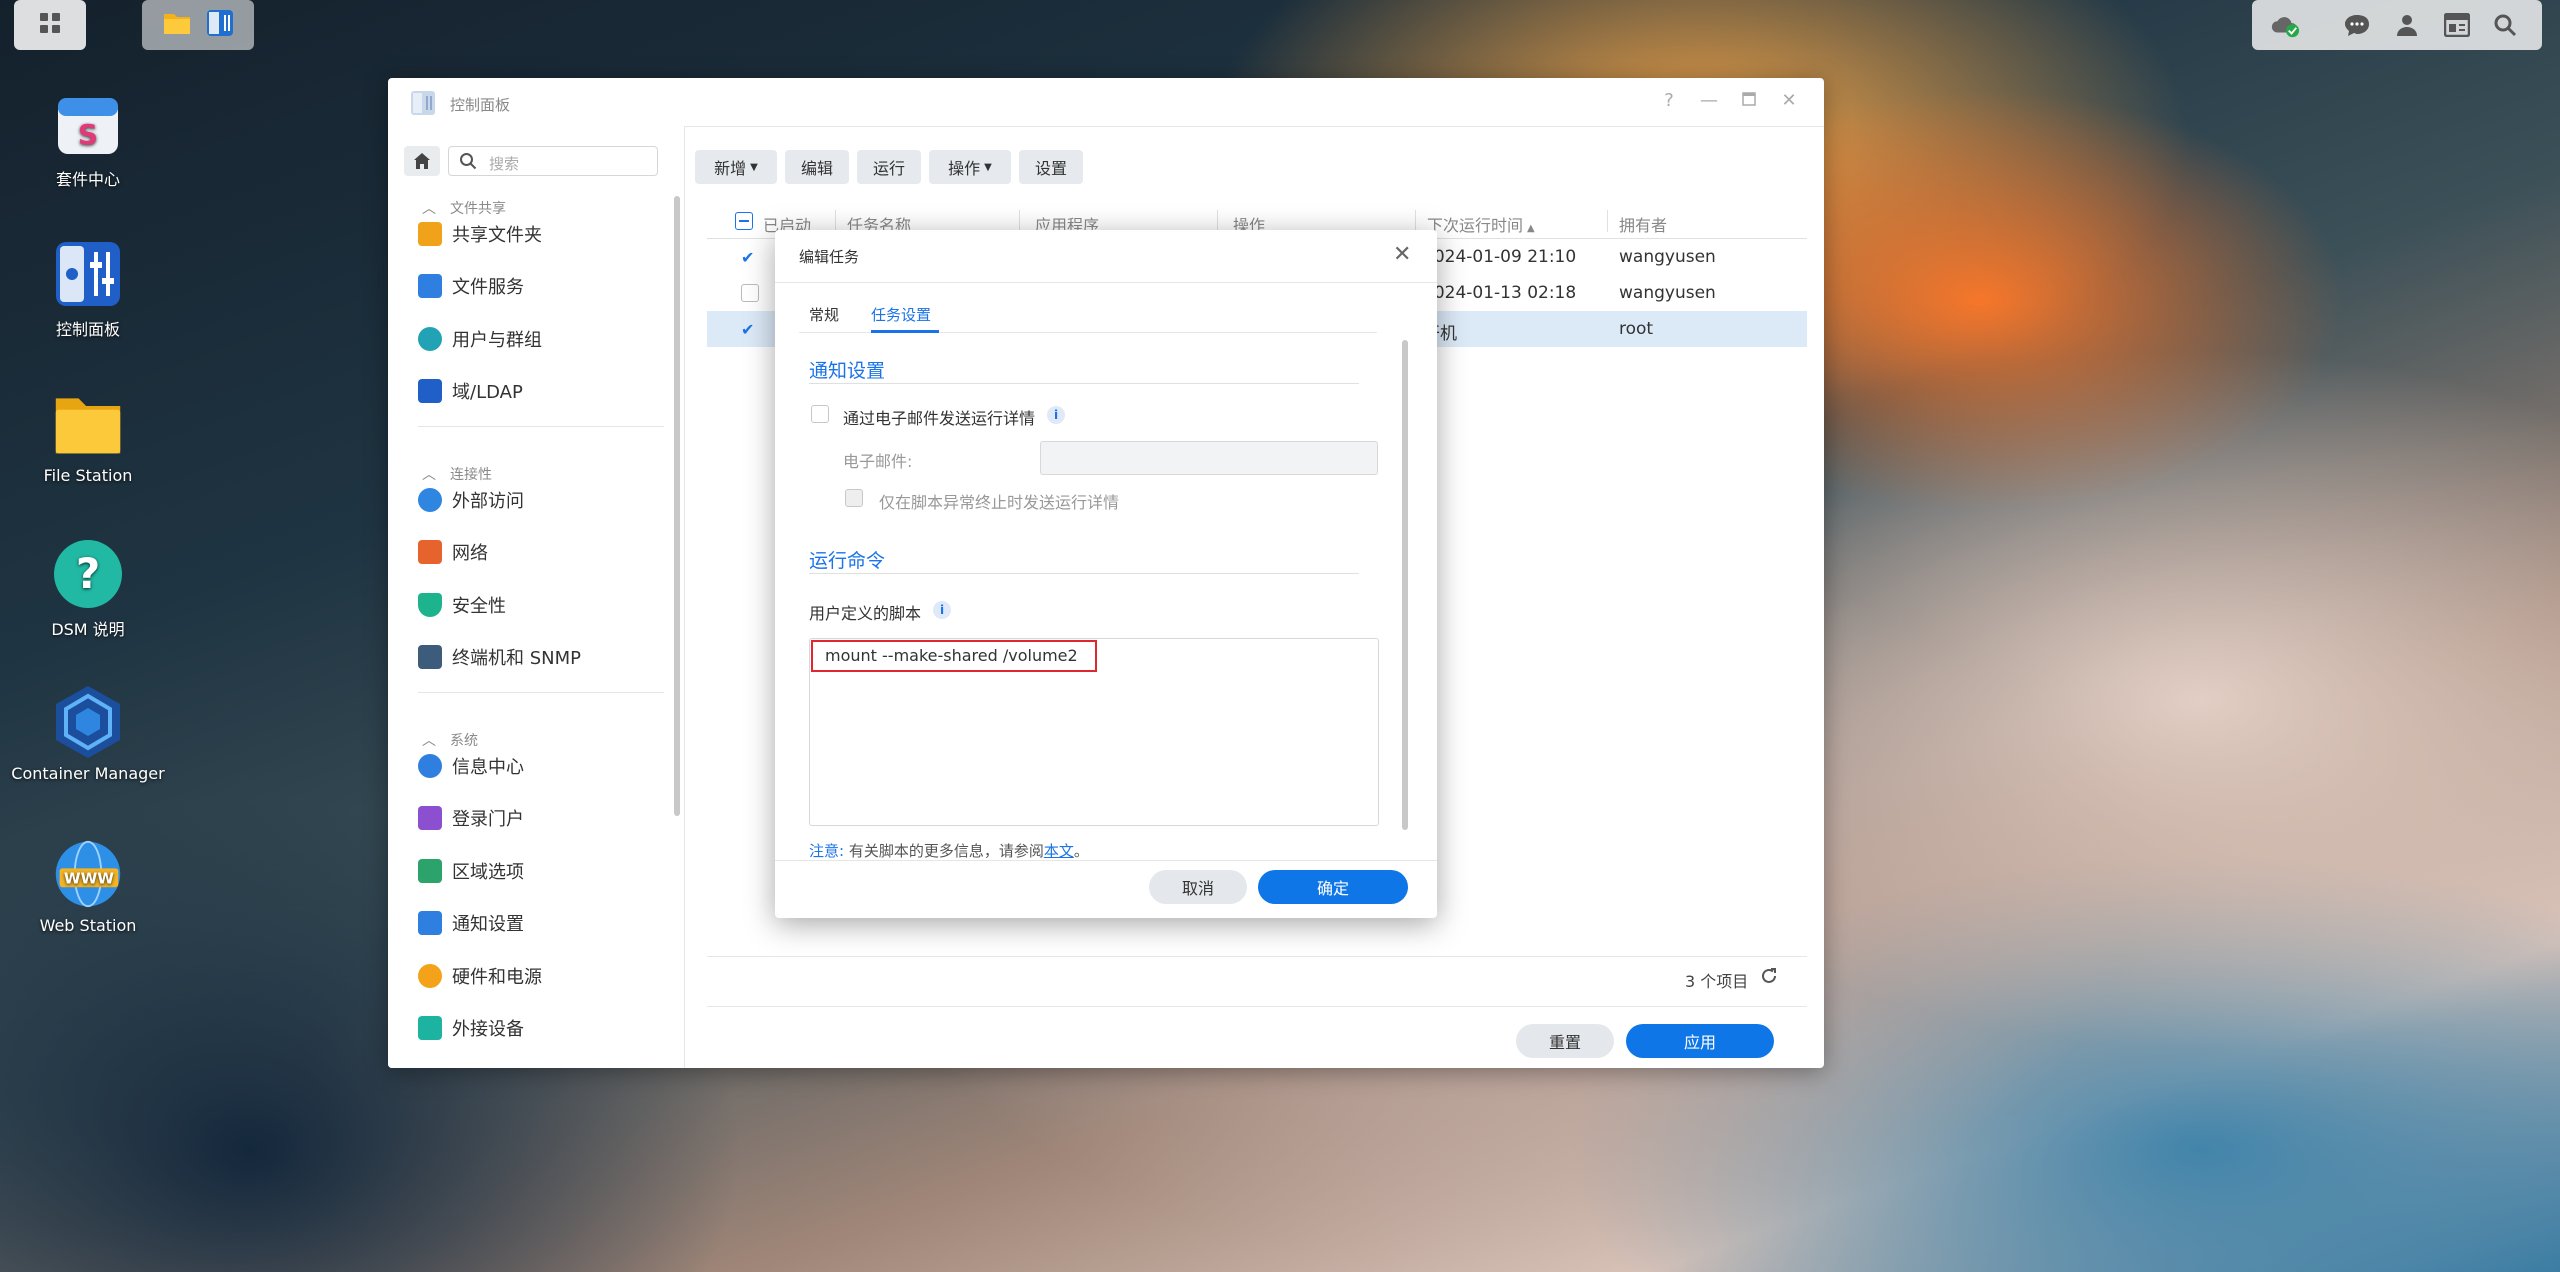 Image resolution: width=2560 pixels, height=1272 pixels. What do you see at coordinates (88, 274) in the screenshot?
I see `control-panel-icon` at bounding box center [88, 274].